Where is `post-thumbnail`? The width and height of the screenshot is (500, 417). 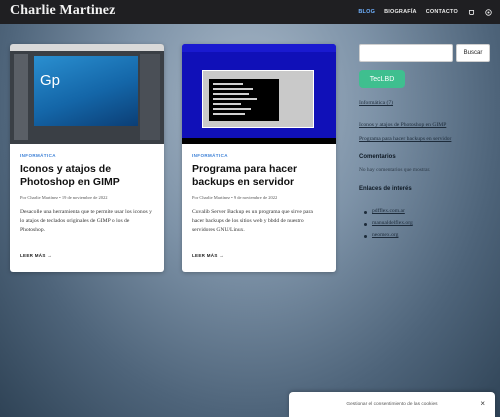 post-thumbnail is located at coordinates (259, 94).